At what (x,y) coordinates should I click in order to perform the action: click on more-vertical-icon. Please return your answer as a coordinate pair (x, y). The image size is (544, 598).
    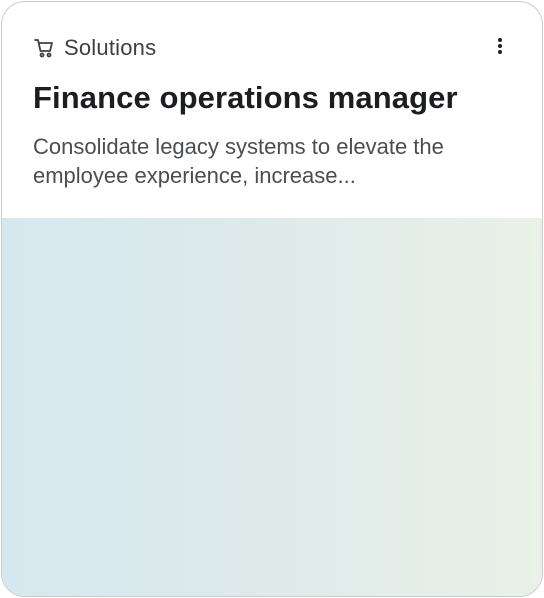
    Looking at the image, I should click on (500, 48).